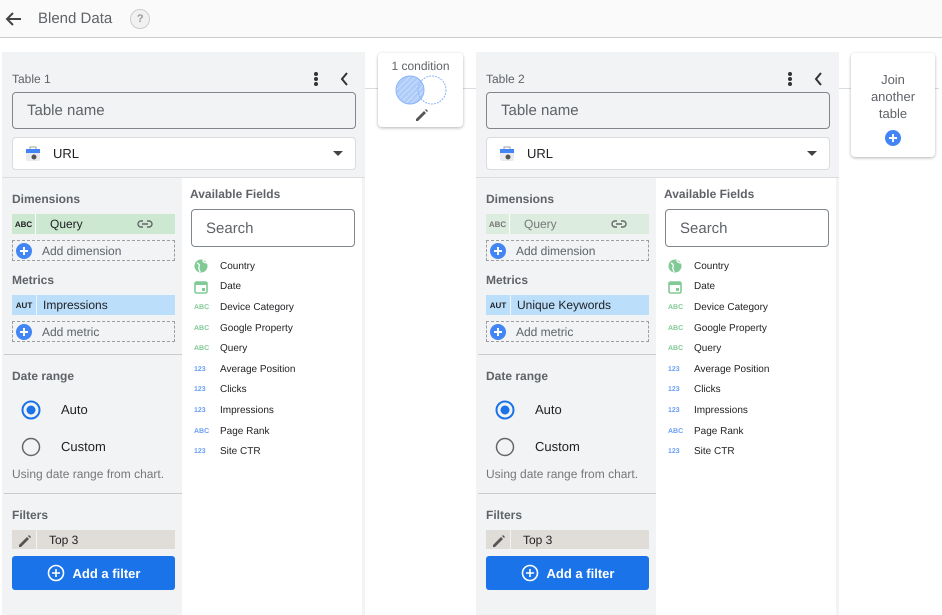 This screenshot has width=942, height=615. I want to click on page-title: Blend Data, so click(75, 18).